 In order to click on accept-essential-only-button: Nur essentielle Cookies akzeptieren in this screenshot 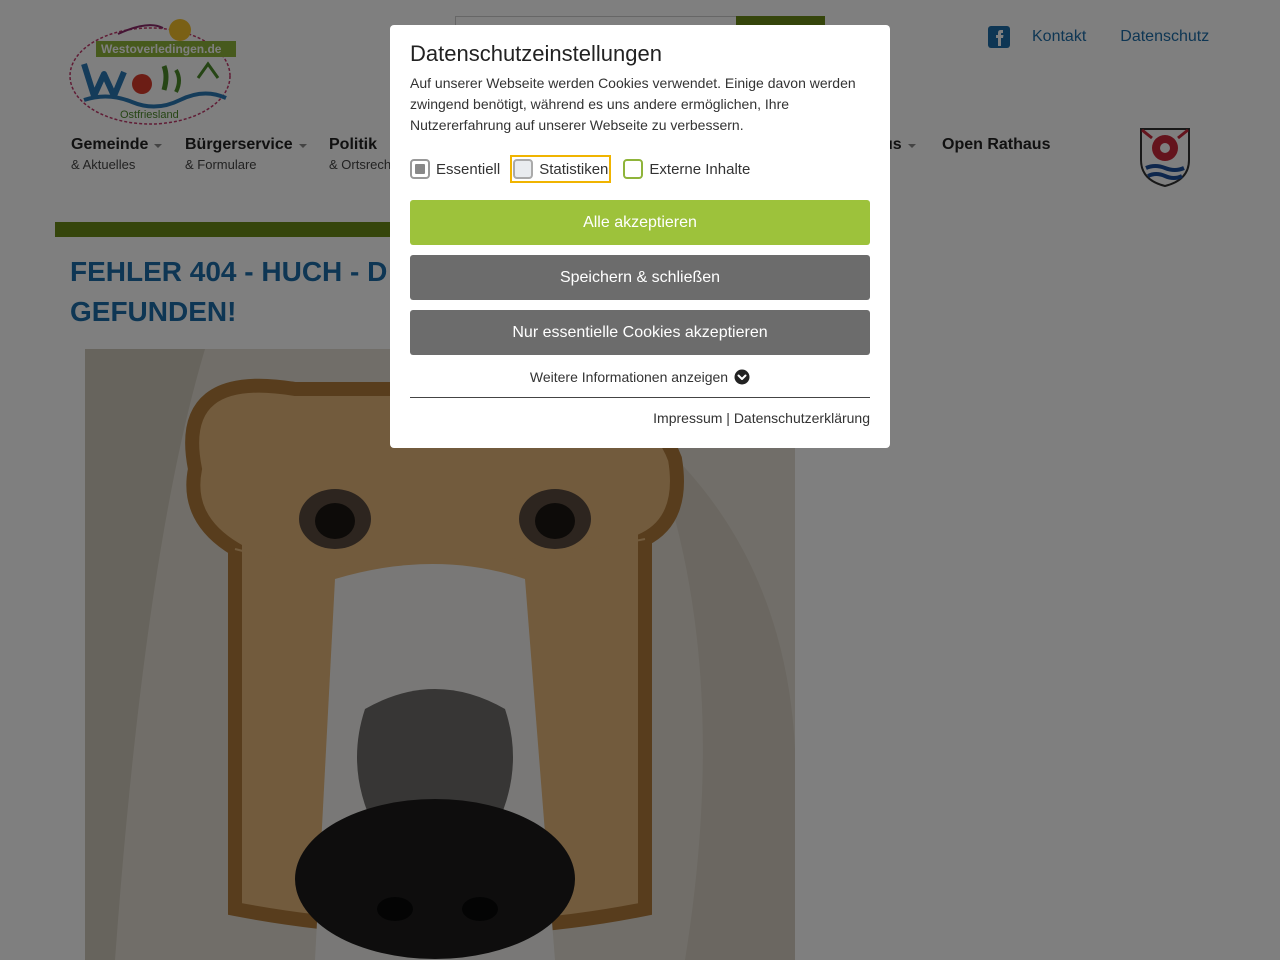, I will do `click(640, 332)`.